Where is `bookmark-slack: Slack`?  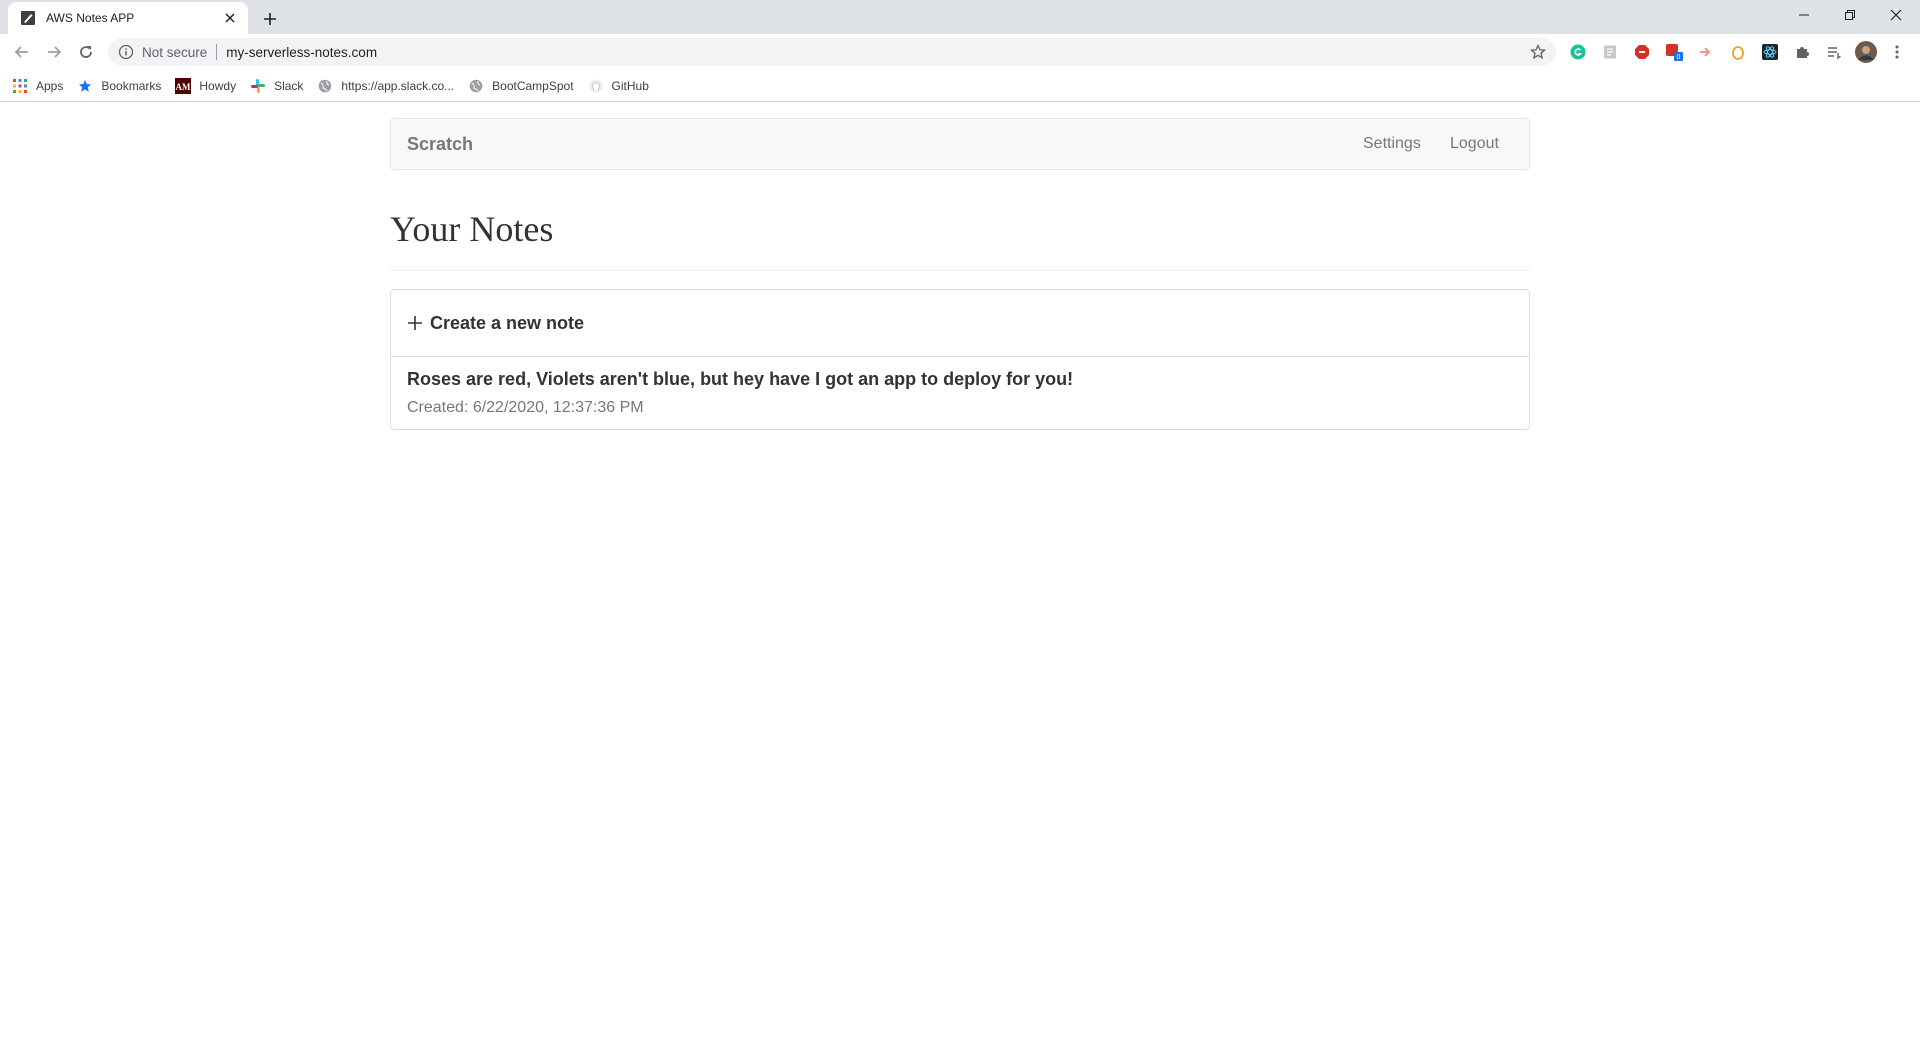
bookmark-slack: Slack is located at coordinates (276, 86).